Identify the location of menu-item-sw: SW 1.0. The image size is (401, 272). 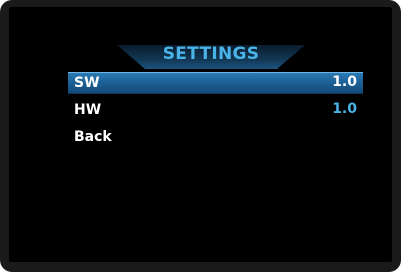
(215, 83).